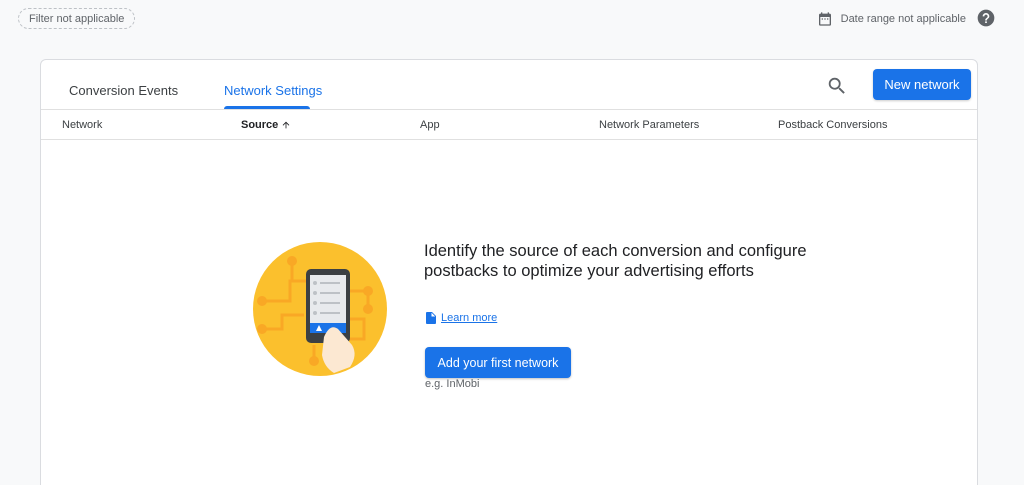 Image resolution: width=1024 pixels, height=485 pixels. I want to click on filter-chip-label: Filter not applicable, so click(77, 18).